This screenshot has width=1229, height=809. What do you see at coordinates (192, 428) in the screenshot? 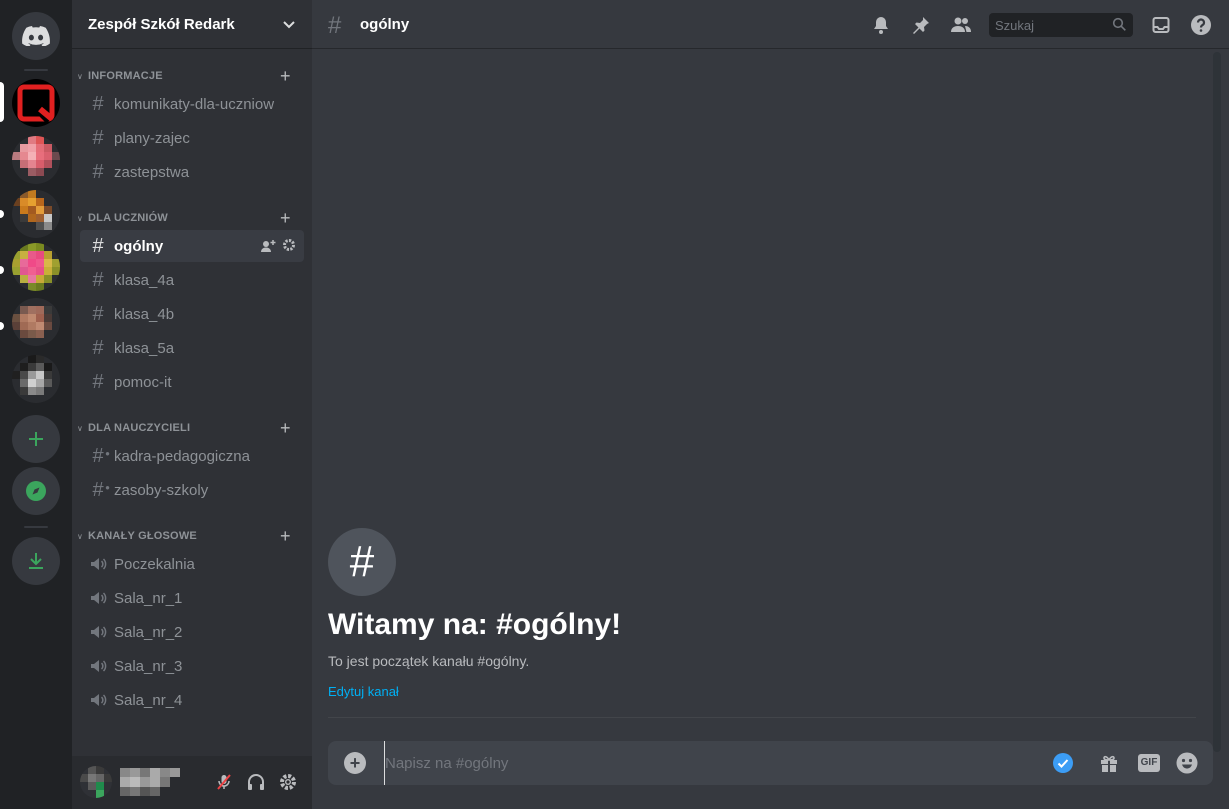
I see `category-dla-nauczycieli: ∨ DLA NAUCZYCIELI +` at bounding box center [192, 428].